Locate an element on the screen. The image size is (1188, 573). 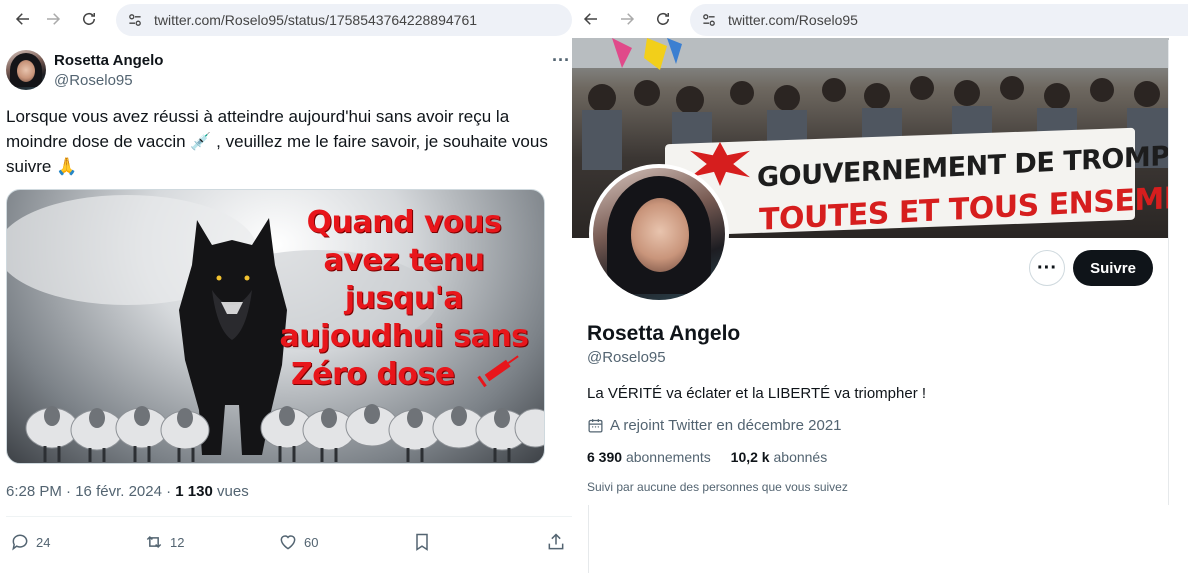
browser-toolbar: twitter.com/Roselo95 is located at coordinates (880, 20).